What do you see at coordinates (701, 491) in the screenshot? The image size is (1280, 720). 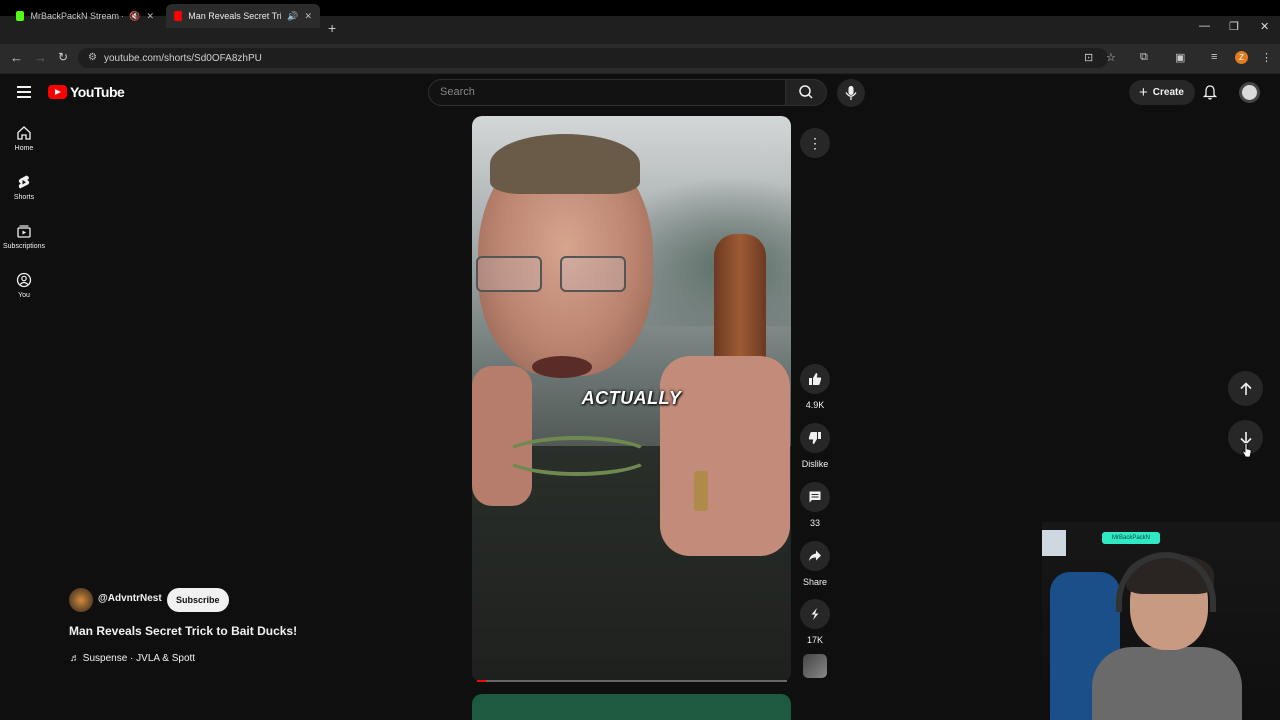 I see `video-frame-ring` at bounding box center [701, 491].